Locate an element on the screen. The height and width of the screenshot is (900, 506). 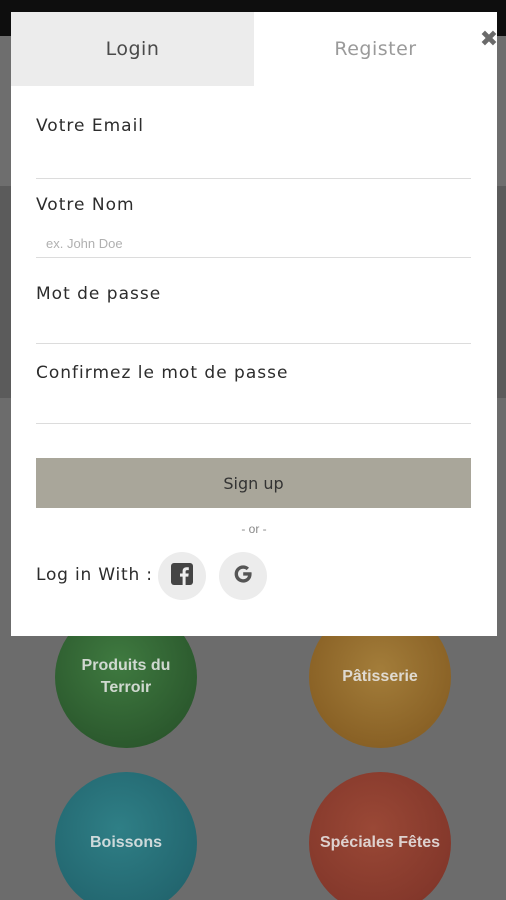
facebook-login-button is located at coordinates (182, 576).